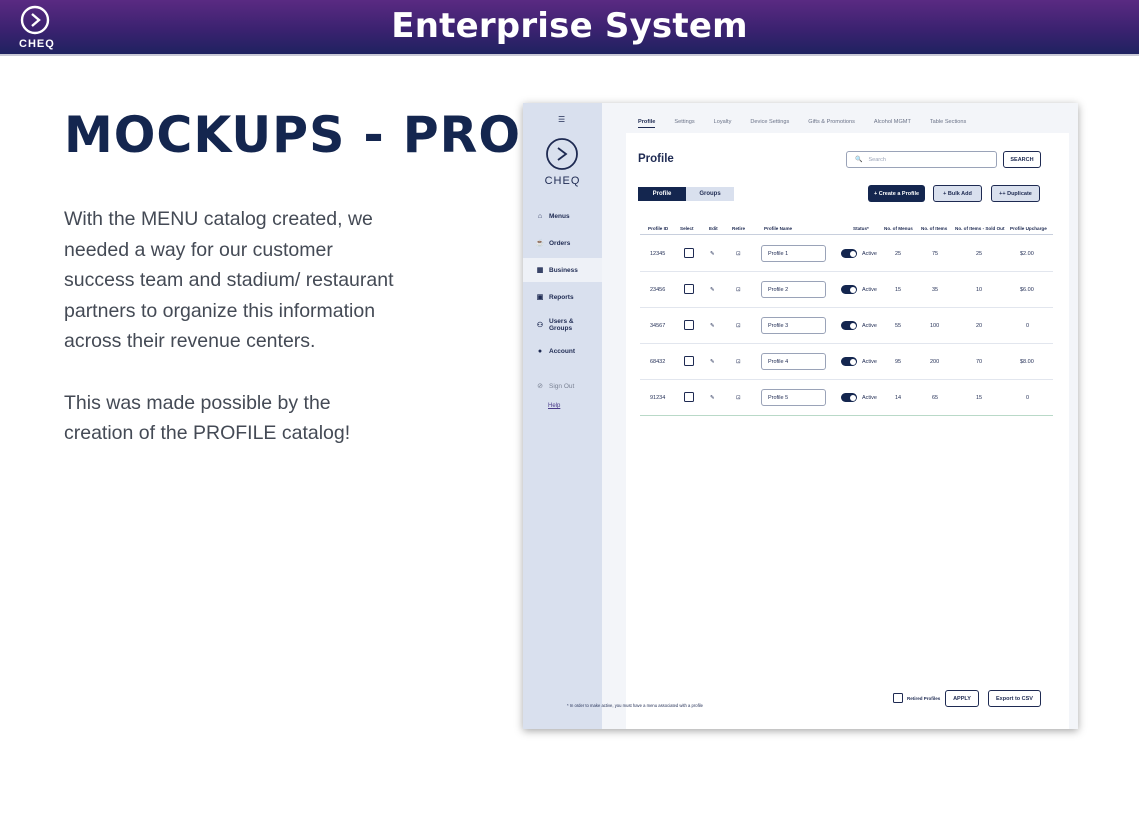 This screenshot has height=830, width=1139. I want to click on profile-groups-toggle: Profile Groups, so click(686, 194).